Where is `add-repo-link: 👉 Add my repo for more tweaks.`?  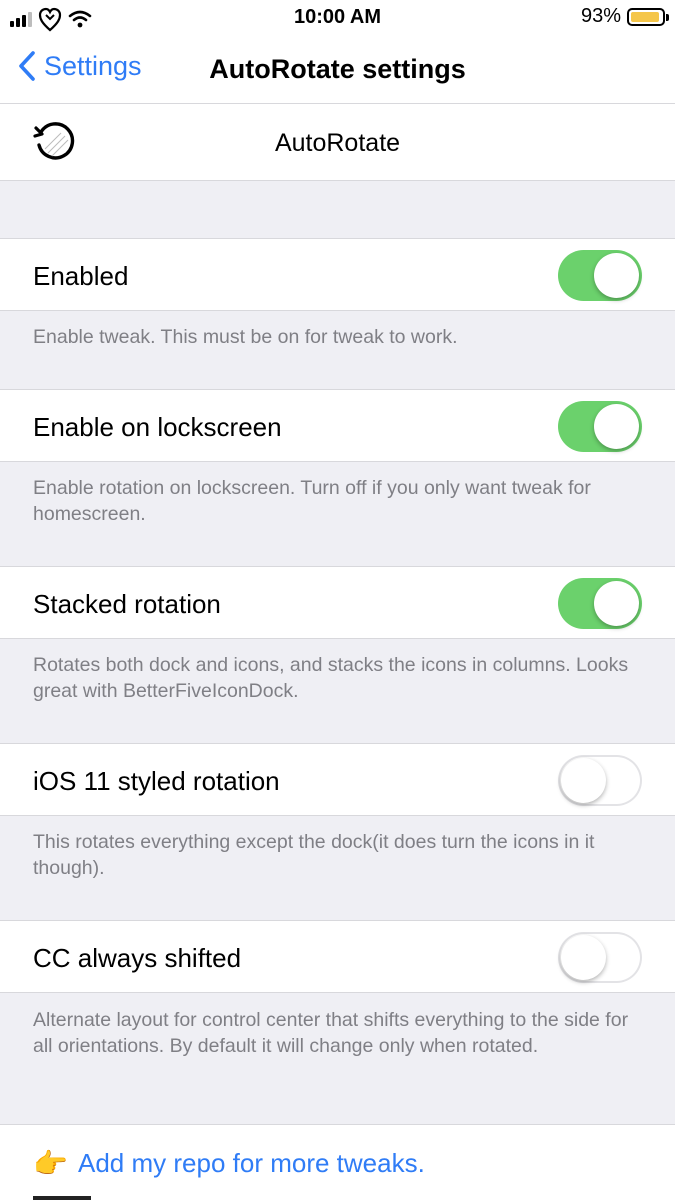 add-repo-link: 👉 Add my repo for more tweaks. is located at coordinates (337, 1162).